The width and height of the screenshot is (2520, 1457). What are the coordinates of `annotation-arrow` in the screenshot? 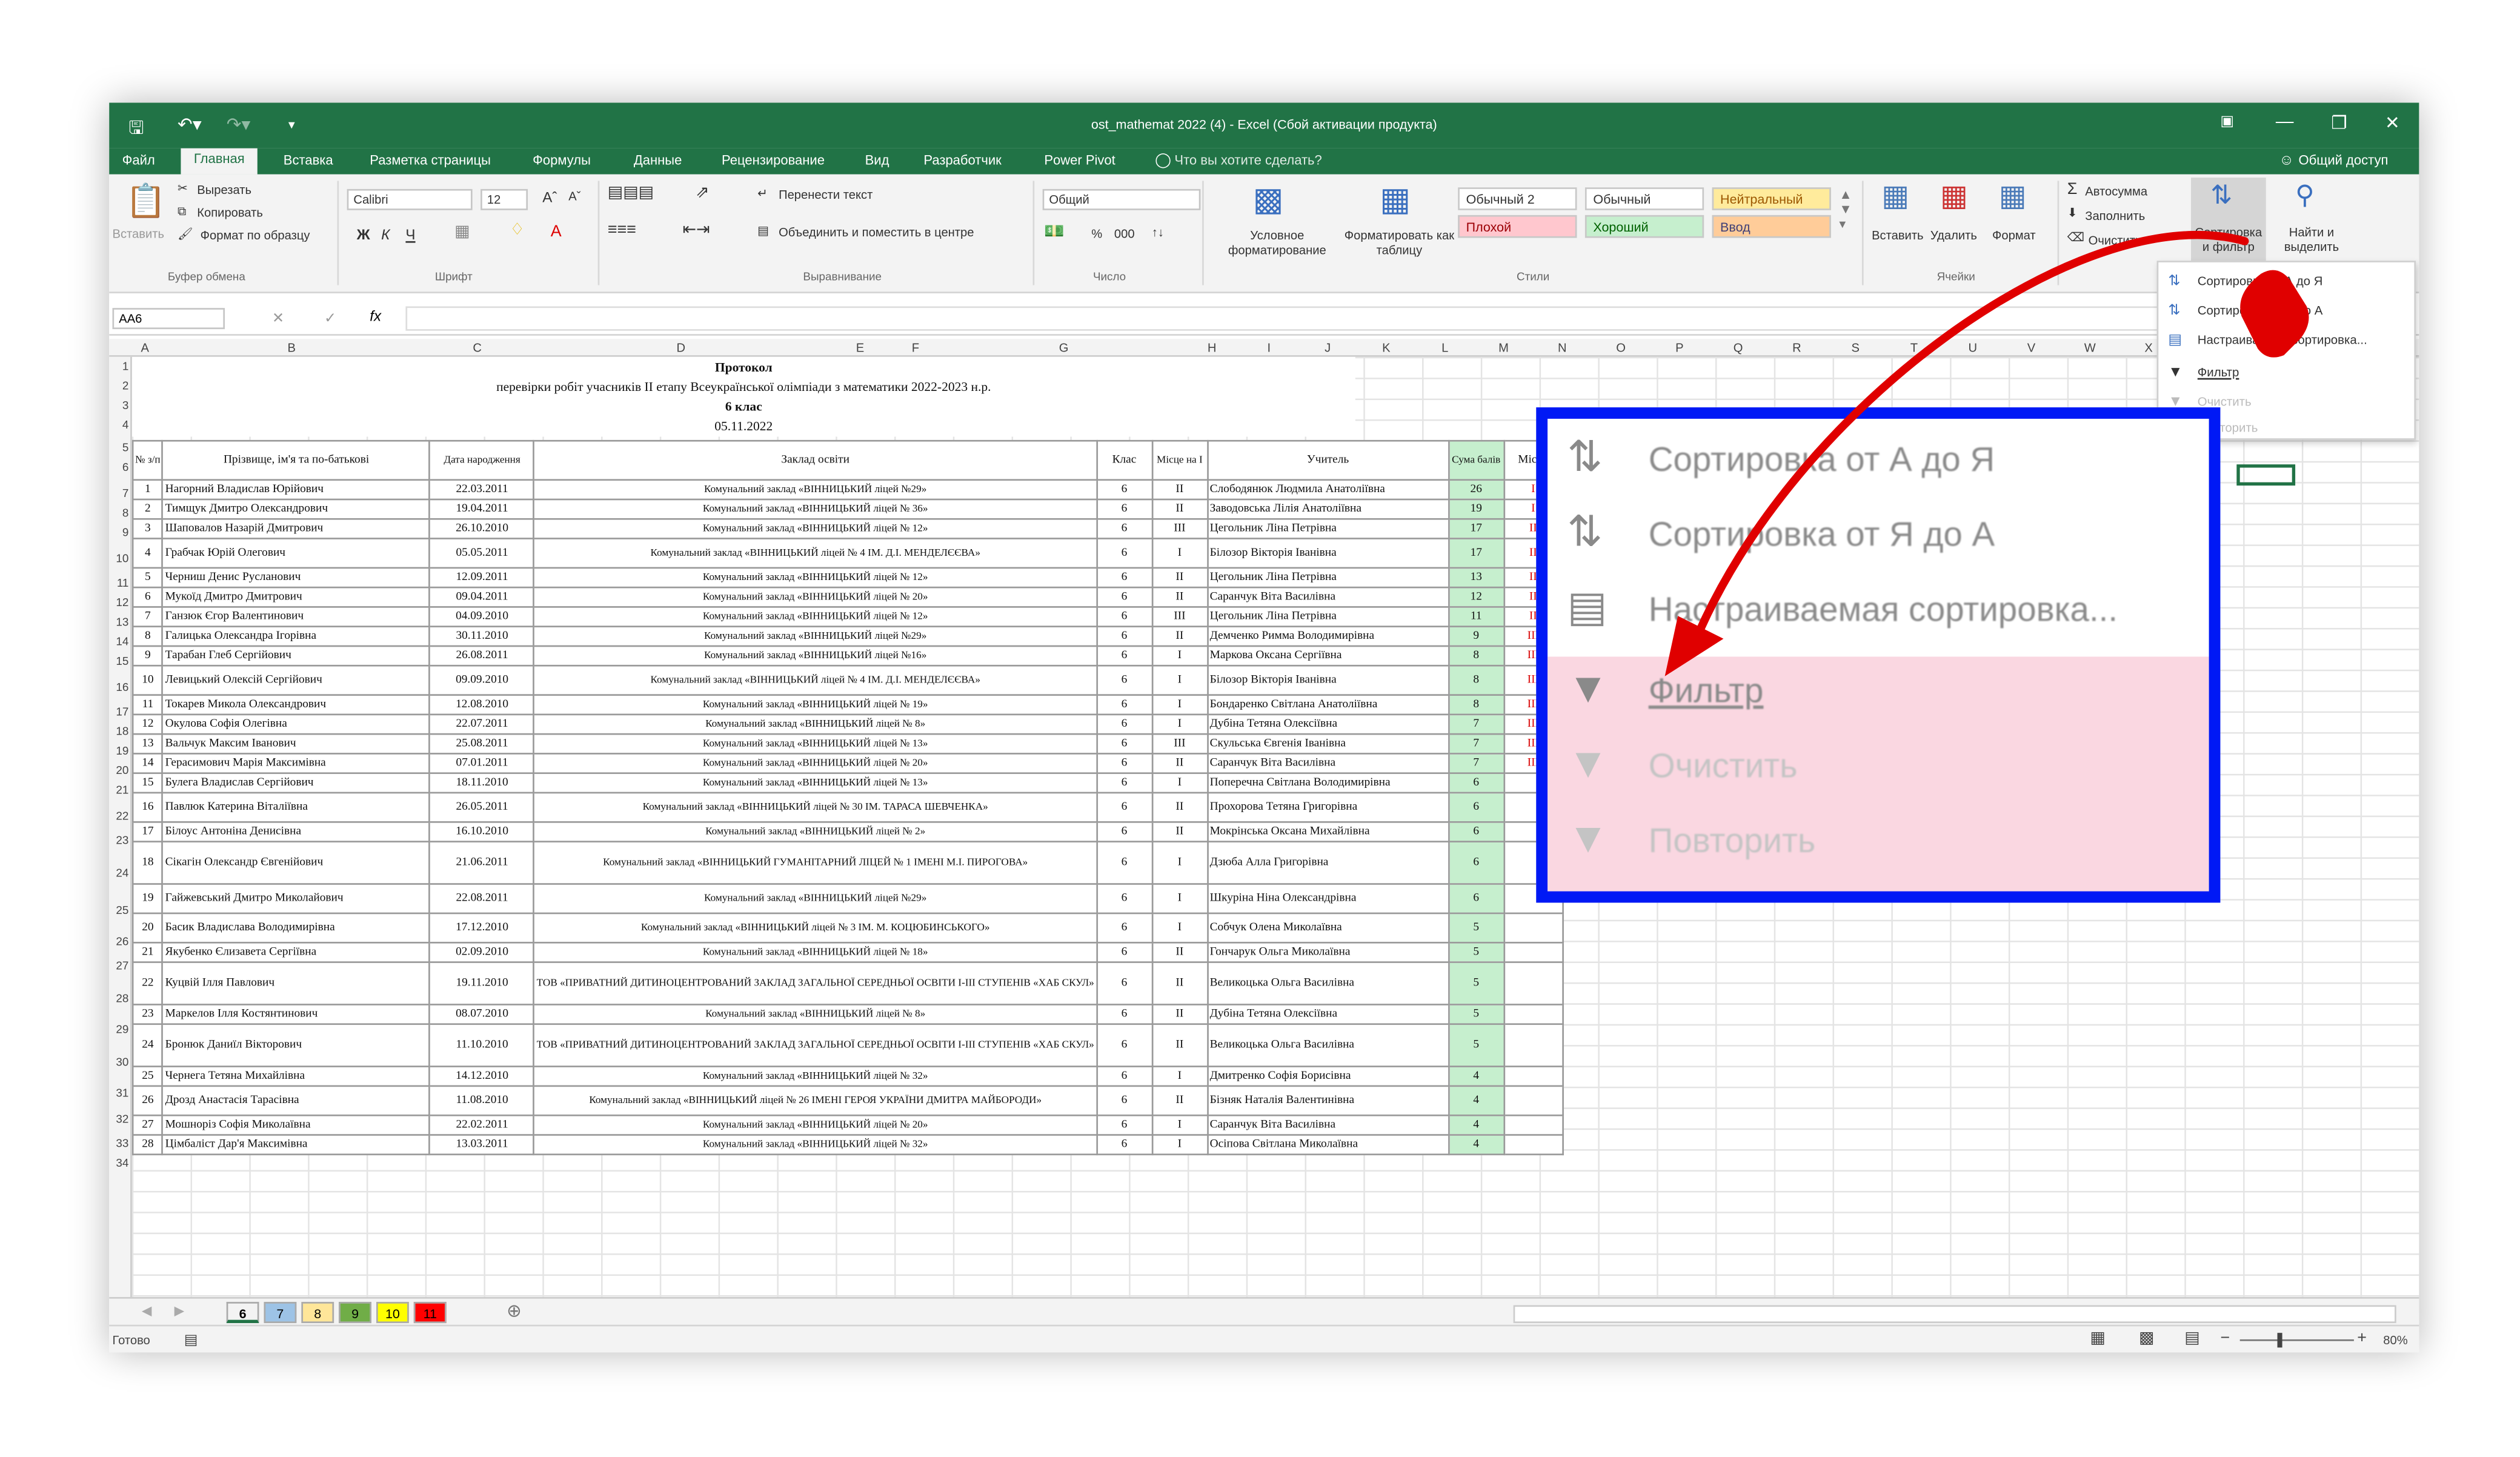 It's located at (1986, 453).